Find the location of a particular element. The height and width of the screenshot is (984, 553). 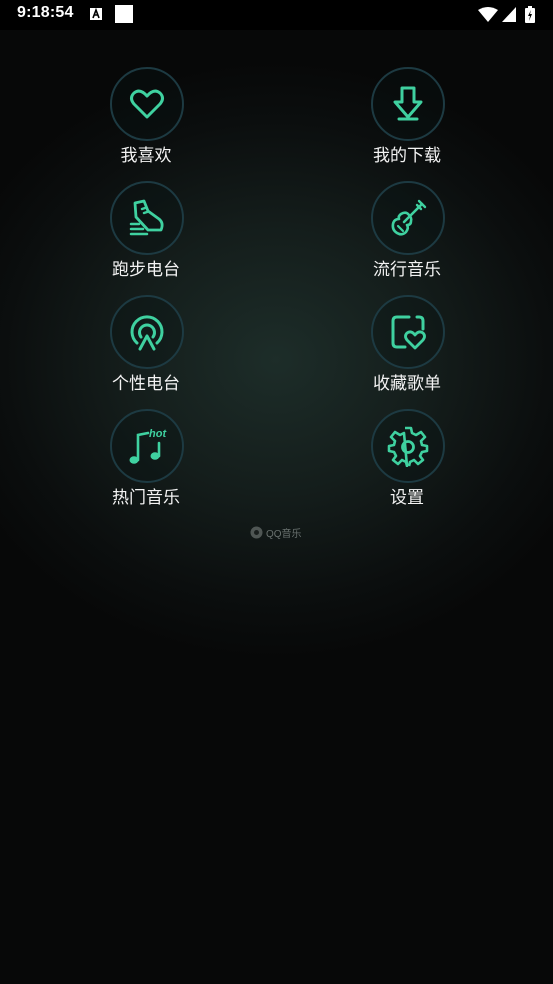

menu-item-label: 个性电台 is located at coordinates (146, 384).